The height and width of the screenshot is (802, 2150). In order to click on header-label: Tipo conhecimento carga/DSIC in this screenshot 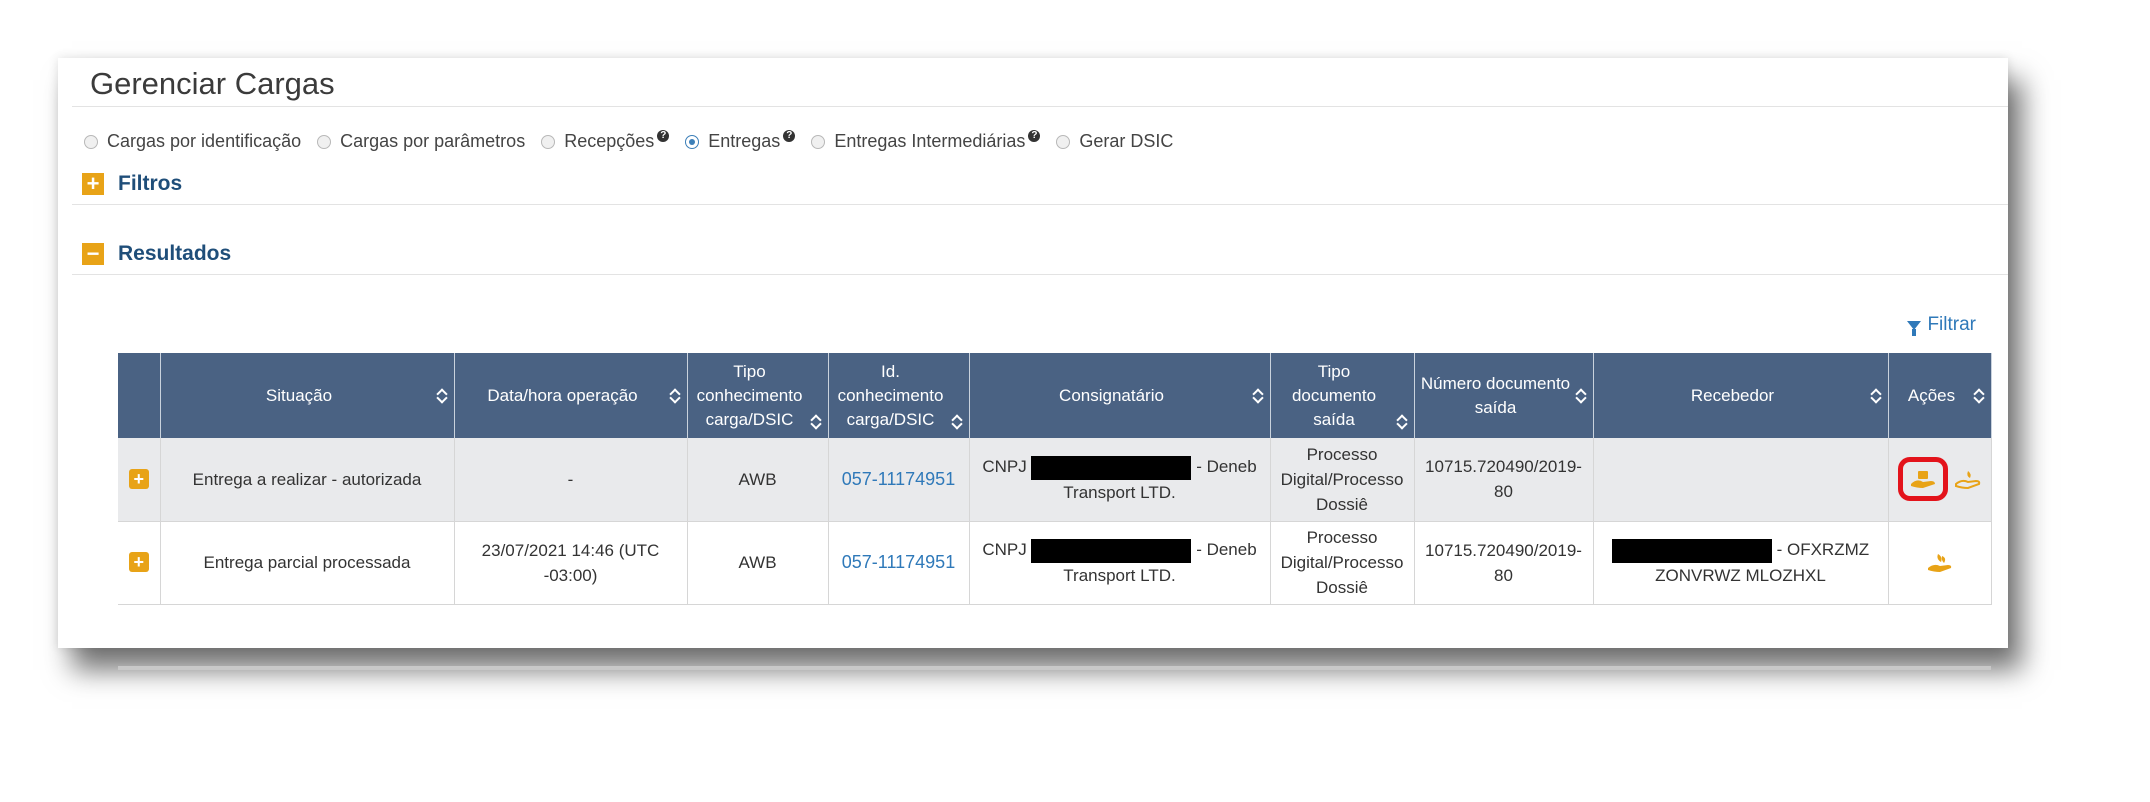, I will do `click(749, 395)`.